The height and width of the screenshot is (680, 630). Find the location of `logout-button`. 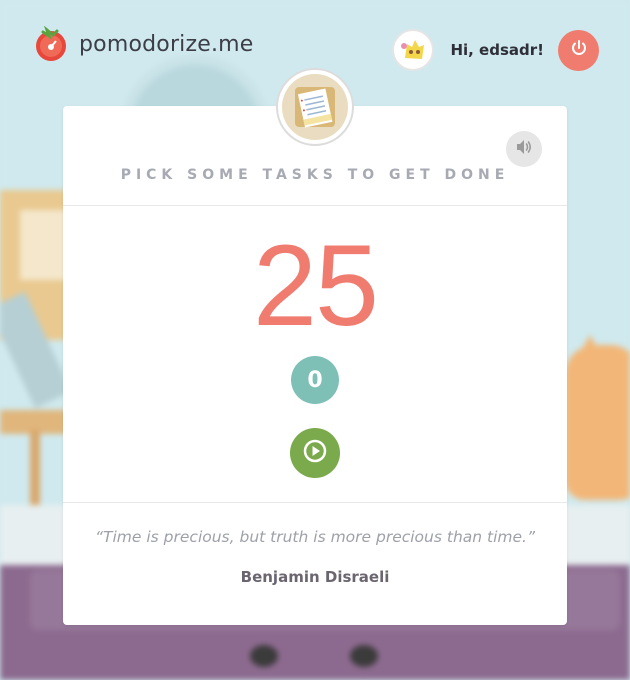

logout-button is located at coordinates (578, 50).